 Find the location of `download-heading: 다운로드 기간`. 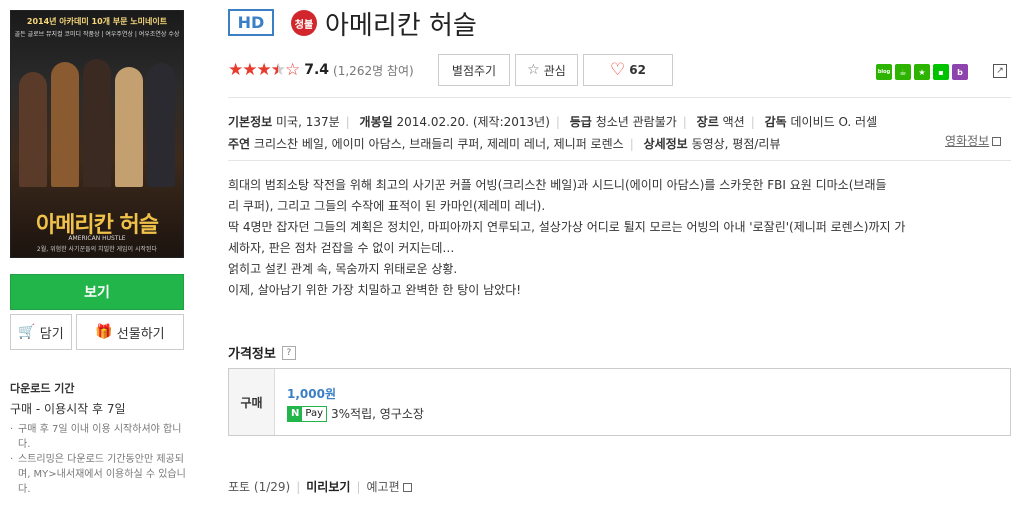

download-heading: 다운로드 기간 is located at coordinates (42, 388).